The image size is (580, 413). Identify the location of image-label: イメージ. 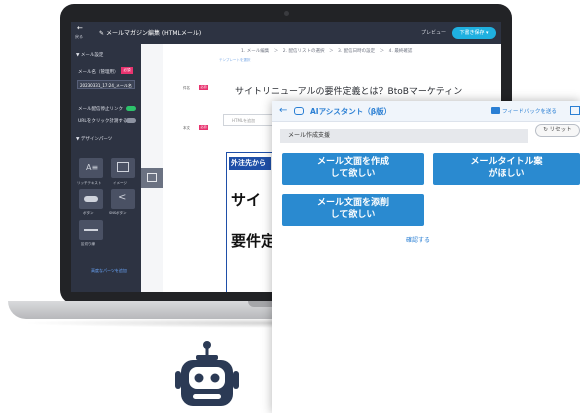
(120, 183).